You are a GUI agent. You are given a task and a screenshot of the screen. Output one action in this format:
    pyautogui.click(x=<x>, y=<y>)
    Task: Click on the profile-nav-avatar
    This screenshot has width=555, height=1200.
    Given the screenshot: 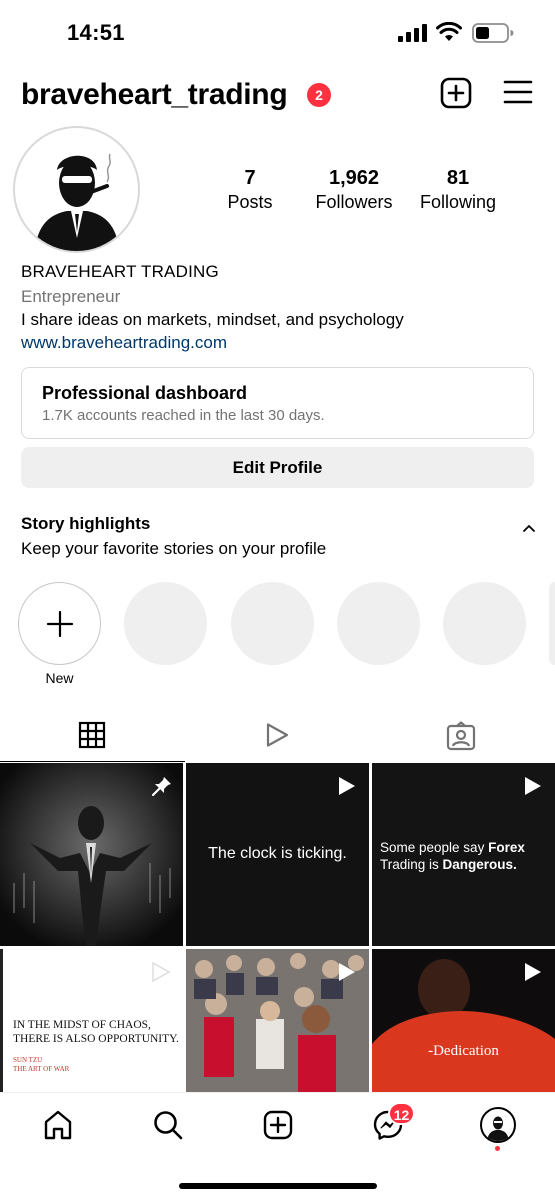 What is the action you would take?
    pyautogui.click(x=498, y=1125)
    